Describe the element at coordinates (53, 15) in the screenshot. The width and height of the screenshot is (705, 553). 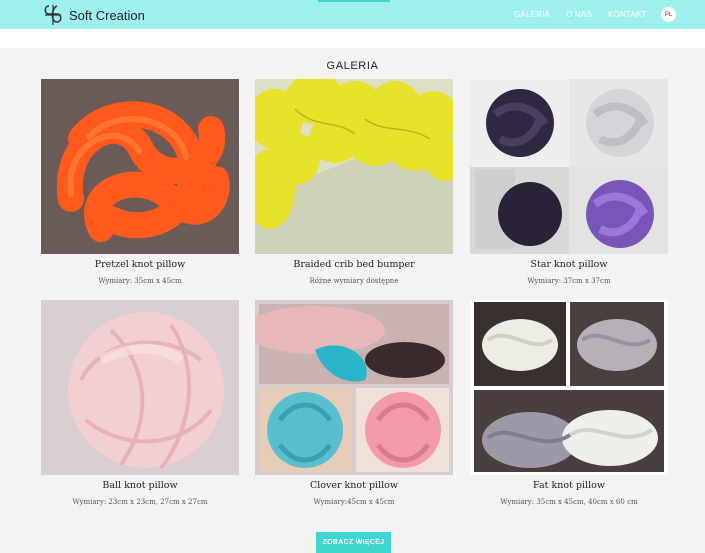
I see `knot-logo-icon` at that location.